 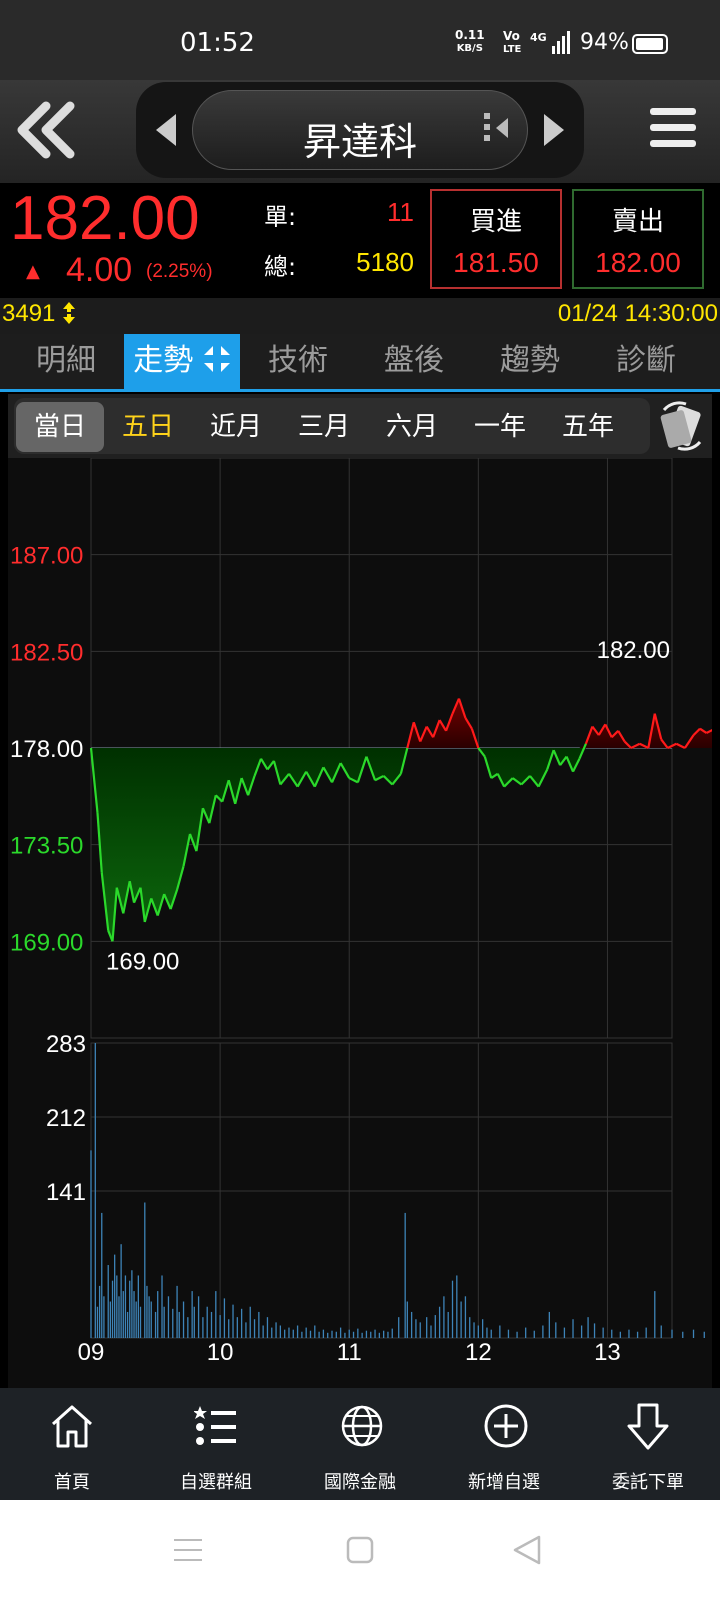 I want to click on nav-add-watchlist: 新增自選, so click(x=504, y=1444).